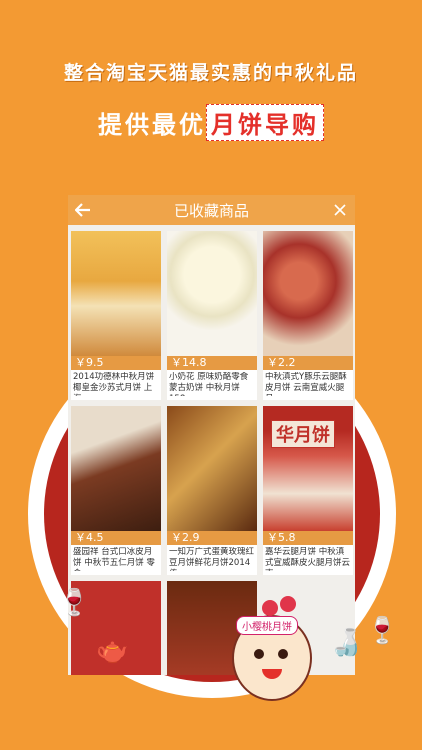  What do you see at coordinates (303, 434) in the screenshot?
I see `product-image-stamp: 华月饼` at bounding box center [303, 434].